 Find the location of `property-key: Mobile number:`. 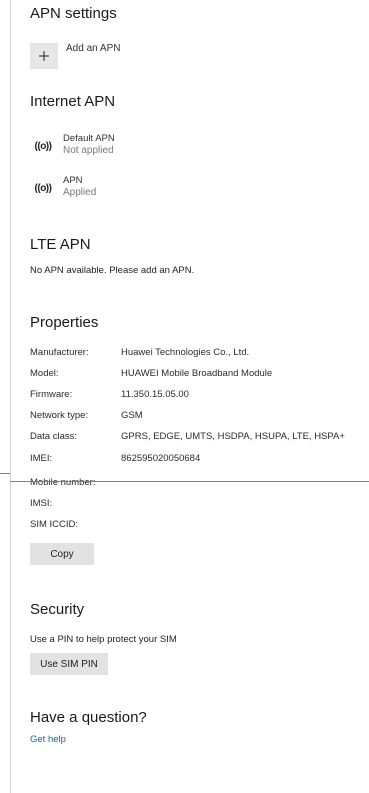

property-key: Mobile number: is located at coordinates (63, 482).